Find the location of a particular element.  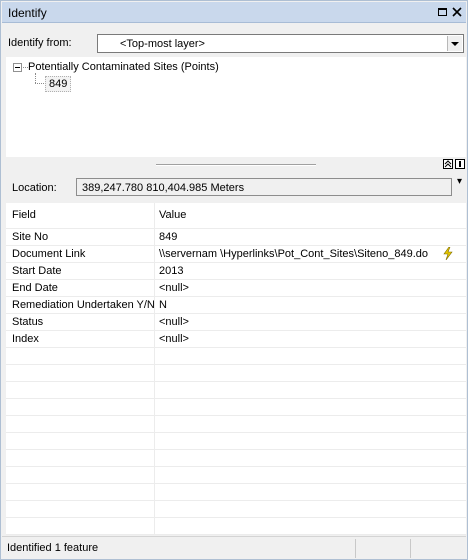

identify-from-label: Identify from: is located at coordinates (40, 43).